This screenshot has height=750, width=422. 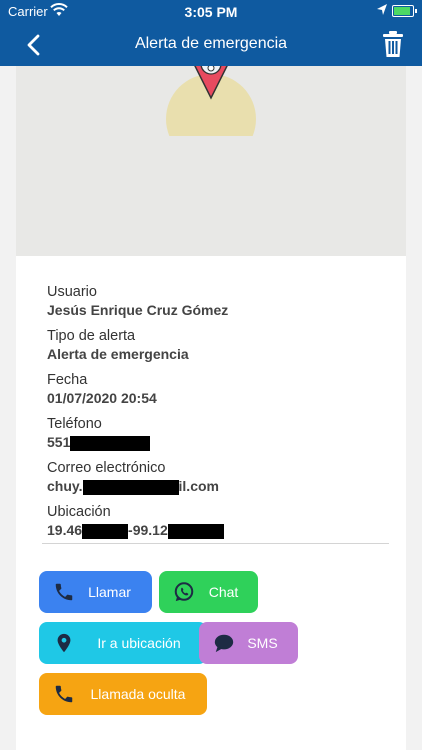 I want to click on hidden-call-button: Llamada oculta, so click(x=123, y=694).